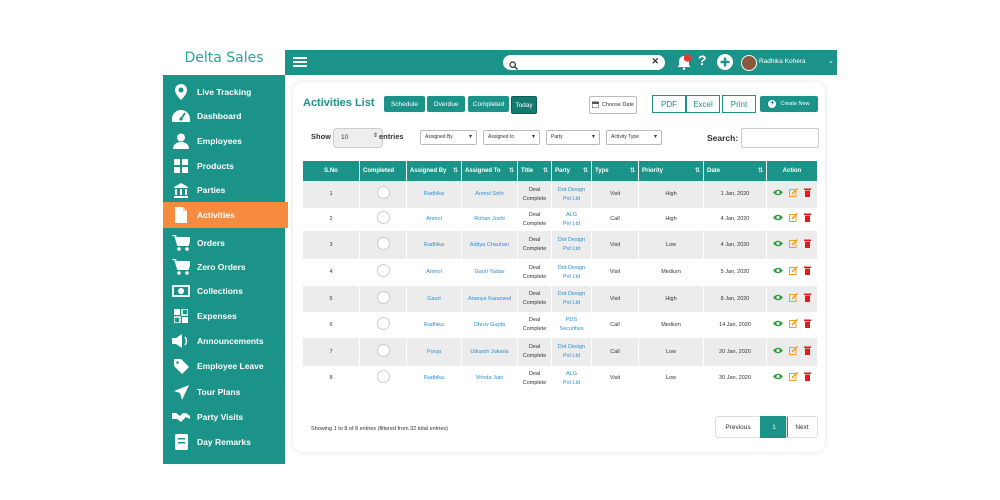 Image resolution: width=1000 pixels, height=500 pixels. Describe the element at coordinates (489, 272) in the screenshot. I see `cell-assigned-to: Gauri Yadav` at that location.